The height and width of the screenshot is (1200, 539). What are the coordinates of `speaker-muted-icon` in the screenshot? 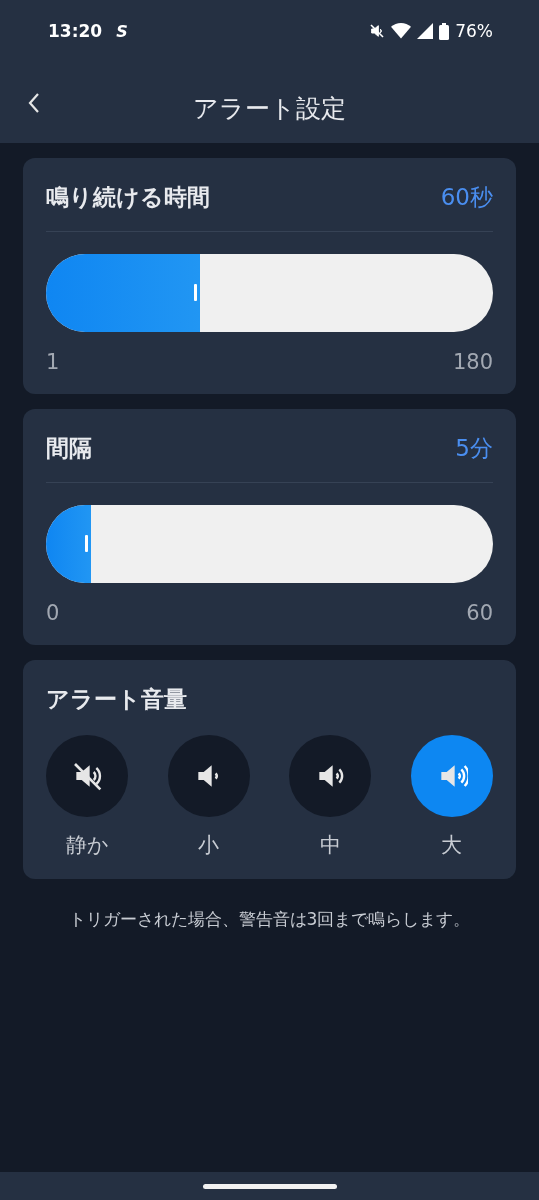 It's located at (87, 776).